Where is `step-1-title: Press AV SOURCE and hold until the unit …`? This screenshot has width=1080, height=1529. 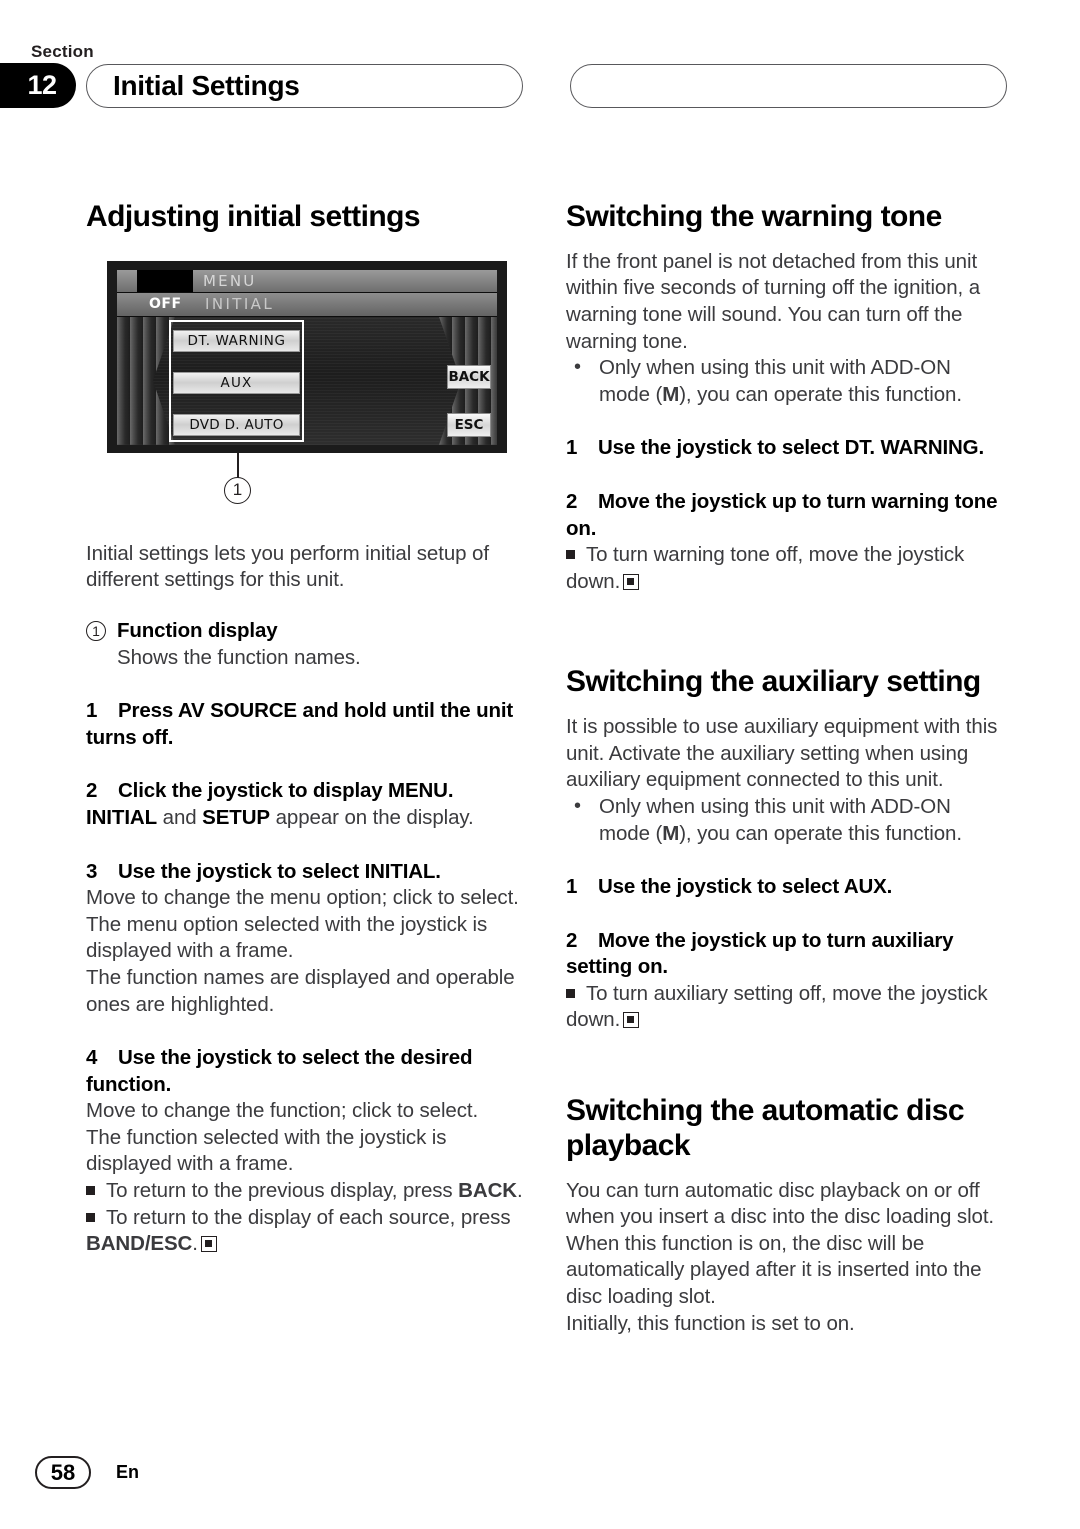 step-1-title: Press AV SOURCE and hold until the unit … is located at coordinates (300, 724).